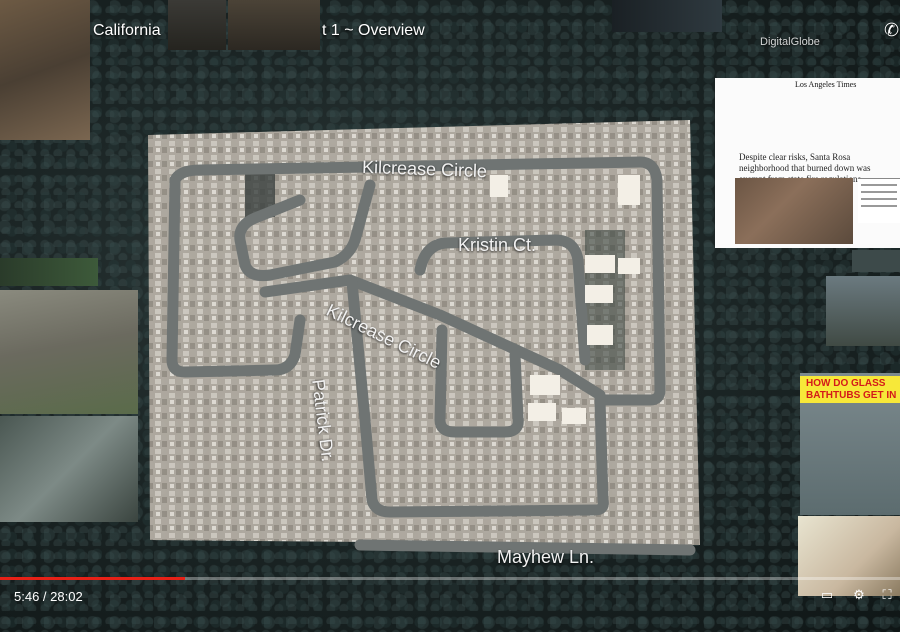 The width and height of the screenshot is (900, 632). I want to click on bathtub-caption-line2: BATHTUBS GET IN, so click(851, 395).